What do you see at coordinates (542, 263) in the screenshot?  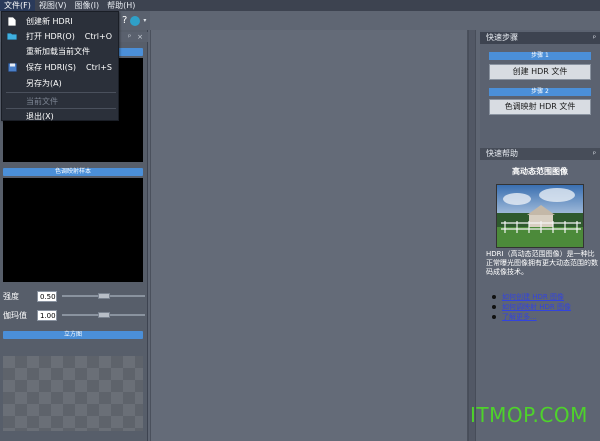 I see `help-description: HDRI（高动态范围图像）是一种比正常曝光图像拥有更大动态范围的数码成像技术。` at bounding box center [542, 263].